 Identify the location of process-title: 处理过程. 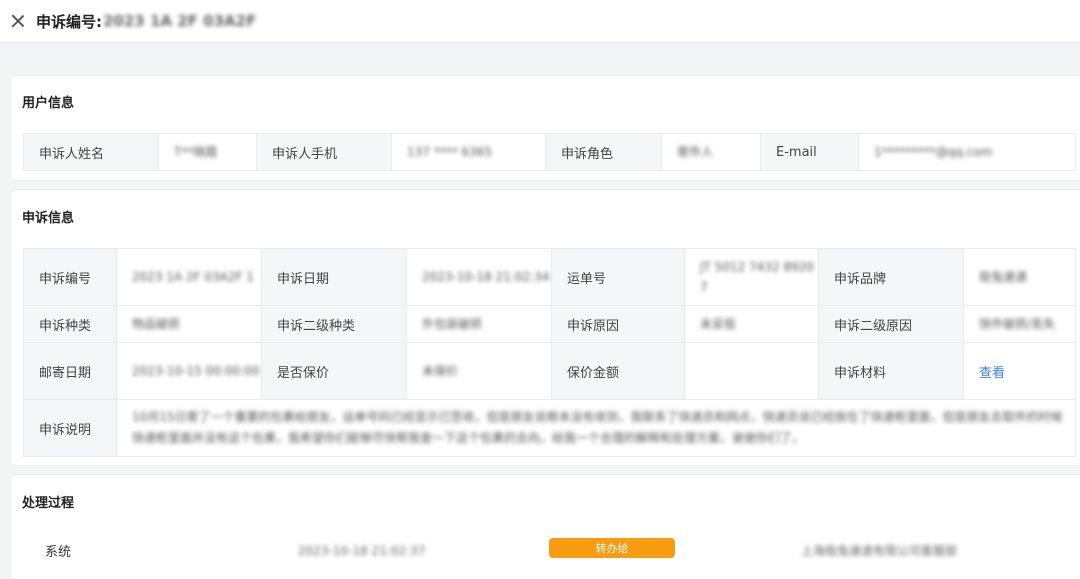
(48, 503).